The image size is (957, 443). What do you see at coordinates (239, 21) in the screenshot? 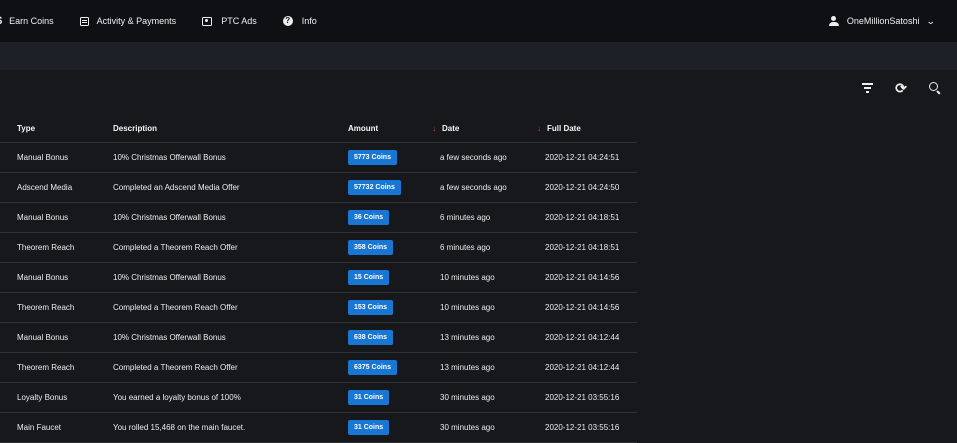
I see `nav-ptc-label: PTC Ads` at bounding box center [239, 21].